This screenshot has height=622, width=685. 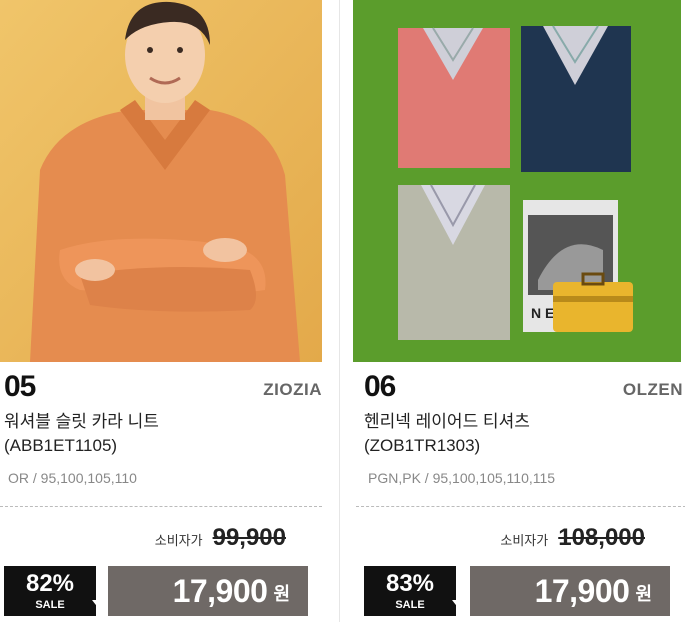 What do you see at coordinates (542, 313) in the screenshot?
I see `svg-text: N E` at bounding box center [542, 313].